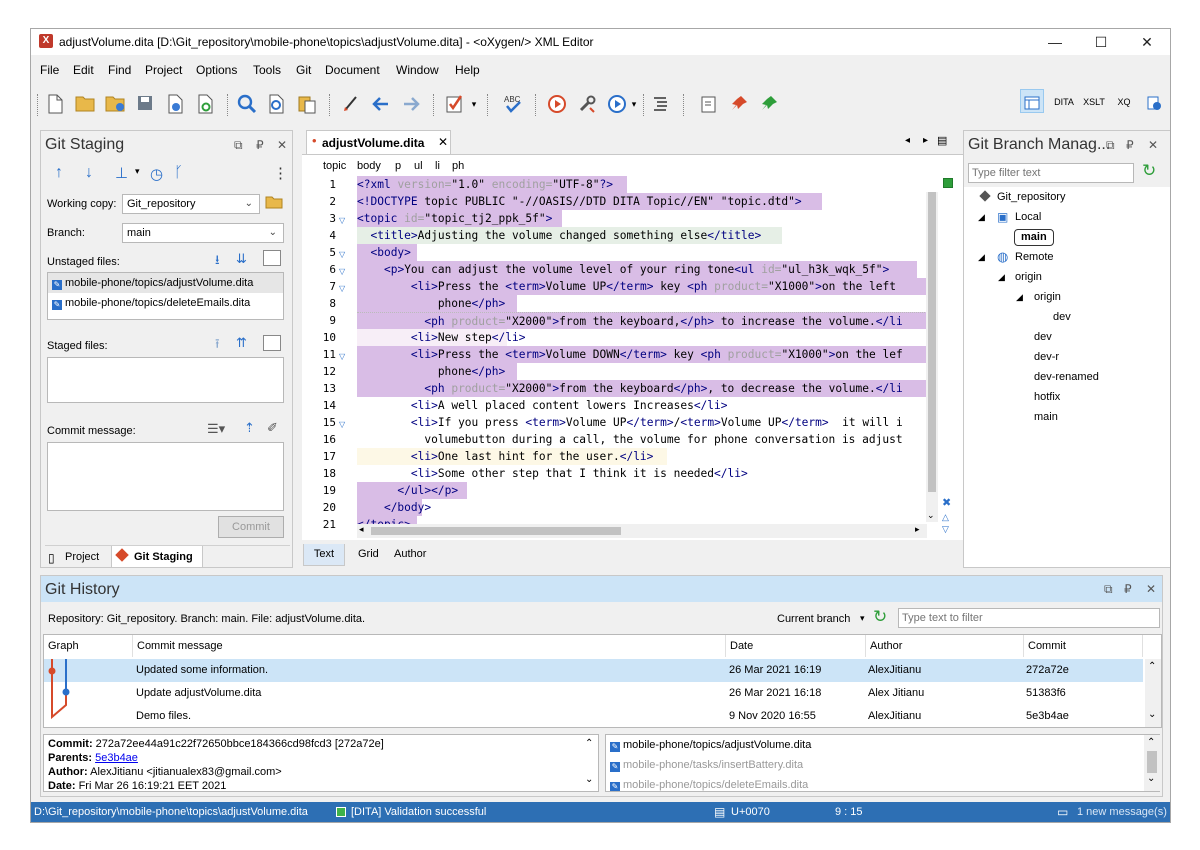 This screenshot has width=1200, height=850. Describe the element at coordinates (165, 476) in the screenshot. I see `commit-message-input` at that location.